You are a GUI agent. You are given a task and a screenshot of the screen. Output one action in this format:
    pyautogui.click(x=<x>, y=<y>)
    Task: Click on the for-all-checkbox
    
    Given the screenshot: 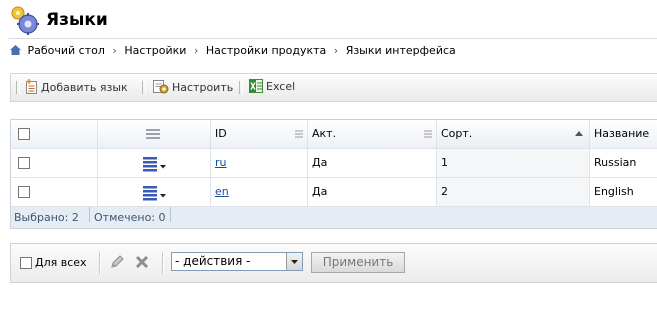 What is the action you would take?
    pyautogui.click(x=26, y=263)
    